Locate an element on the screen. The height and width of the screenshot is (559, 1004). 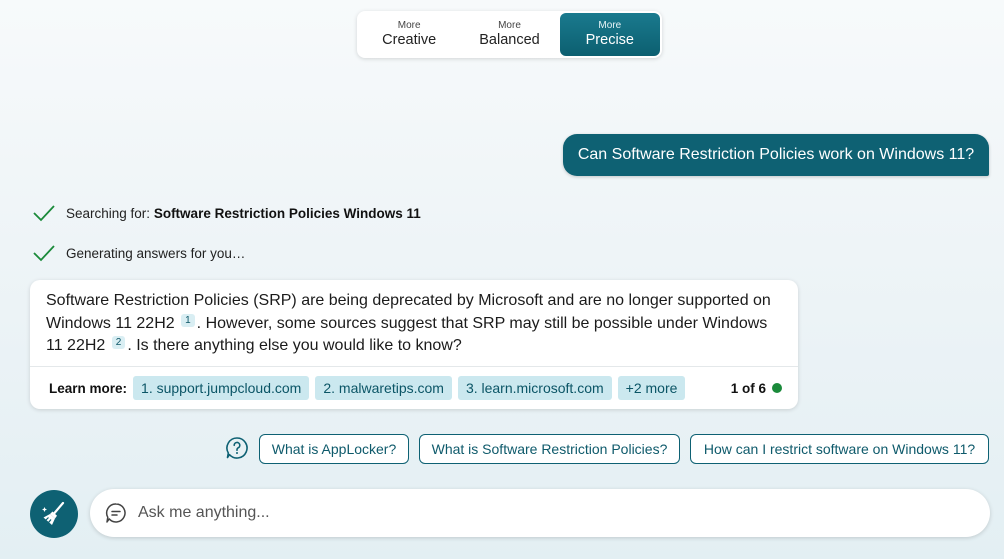
suggestion-chip-1: What is AppLocker? is located at coordinates (334, 449).